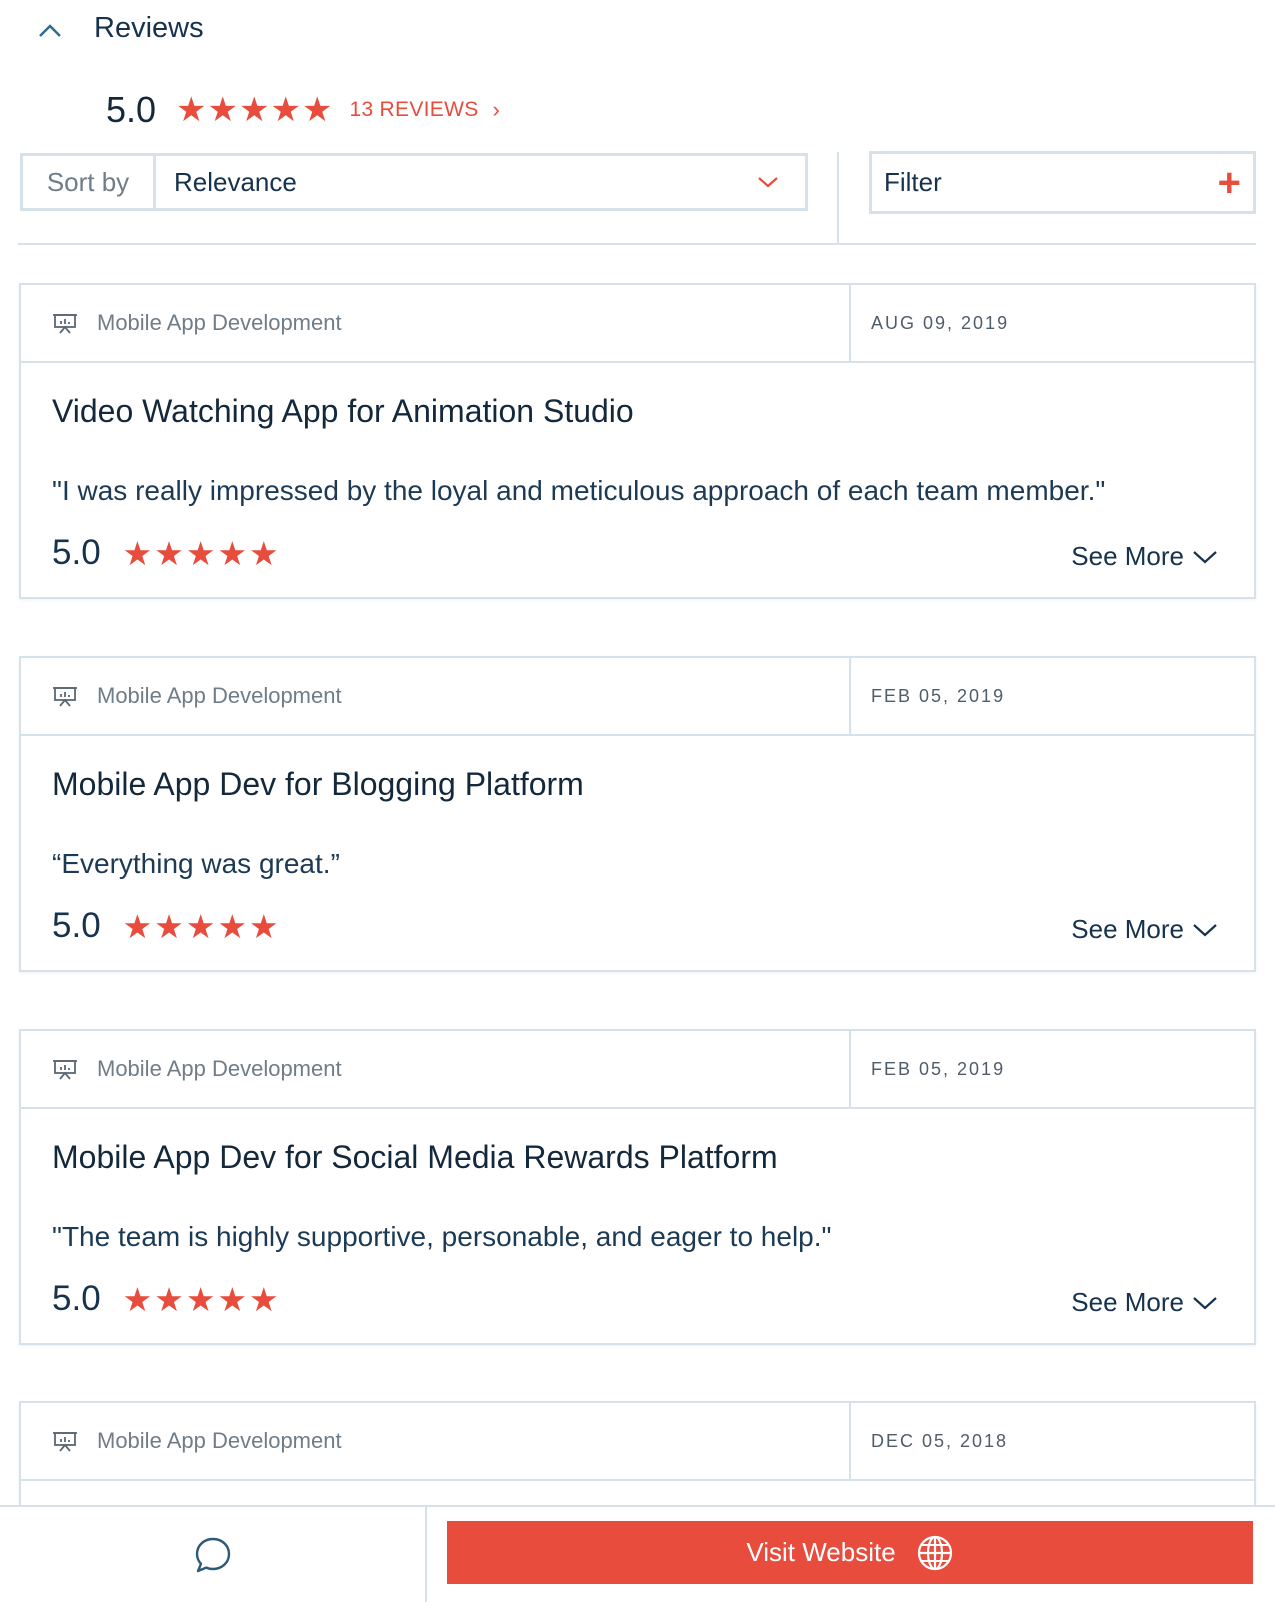  Describe the element at coordinates (940, 322) in the screenshot. I see `review-date: AUG 09, 2019` at that location.